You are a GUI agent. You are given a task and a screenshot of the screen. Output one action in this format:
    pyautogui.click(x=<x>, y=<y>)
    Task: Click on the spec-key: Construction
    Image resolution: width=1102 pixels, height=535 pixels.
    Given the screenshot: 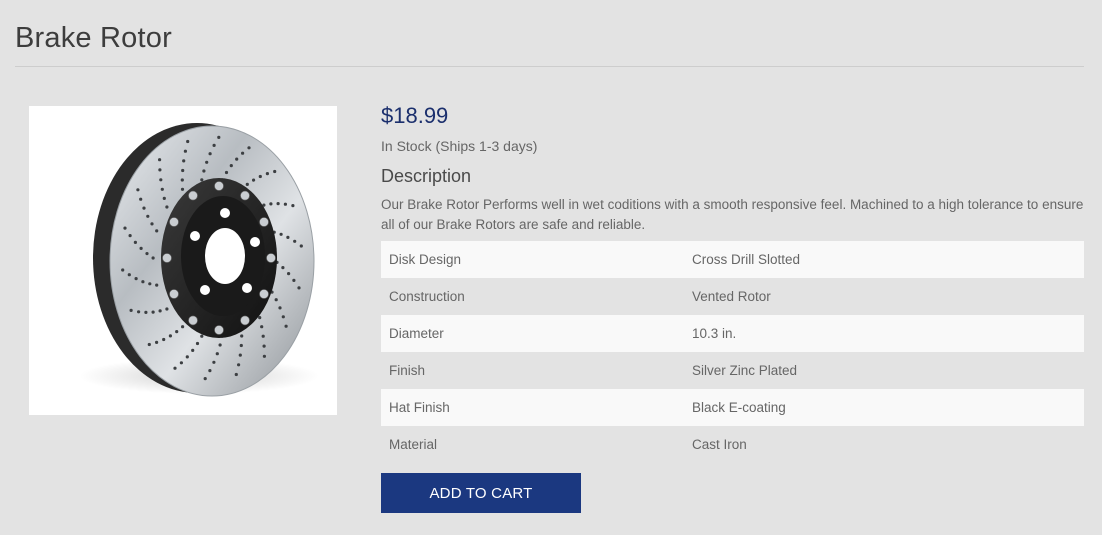 What is the action you would take?
    pyautogui.click(x=427, y=296)
    